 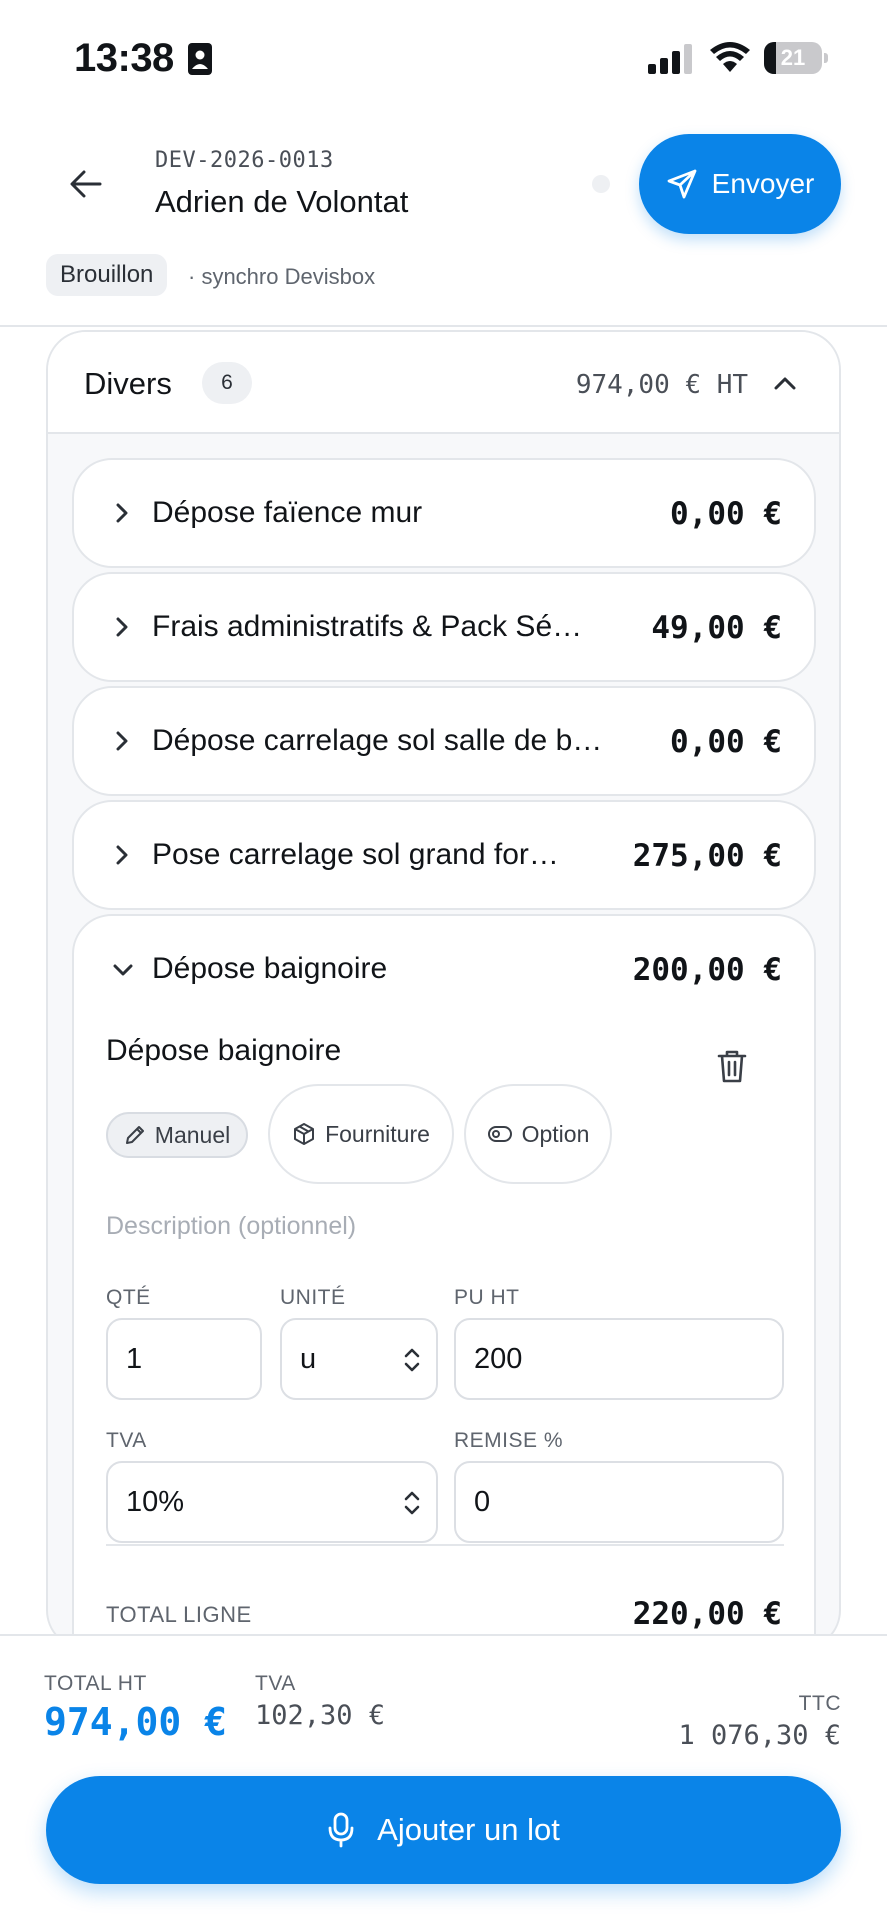 What do you see at coordinates (155, 1502) in the screenshot?
I see `tva-value: 10%` at bounding box center [155, 1502].